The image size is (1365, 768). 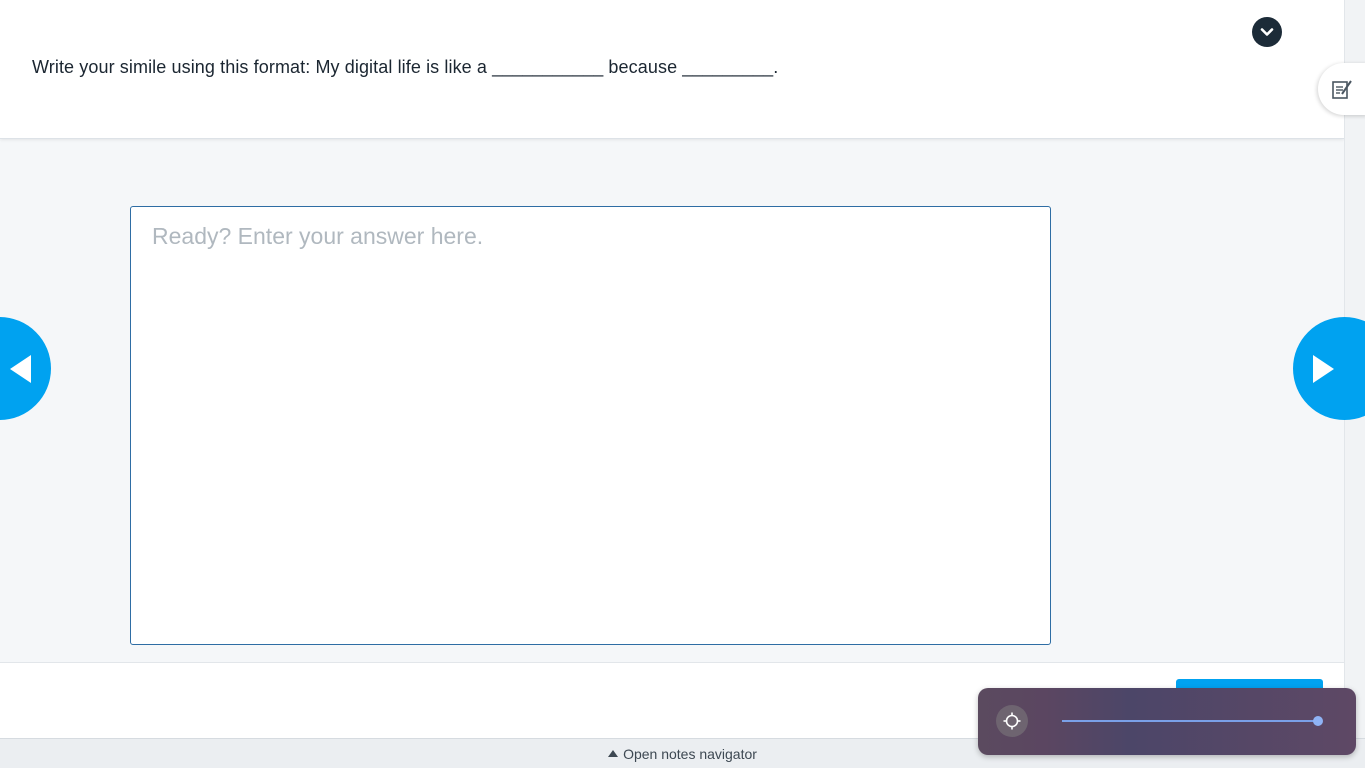 I want to click on gear-icon, so click(x=1012, y=721).